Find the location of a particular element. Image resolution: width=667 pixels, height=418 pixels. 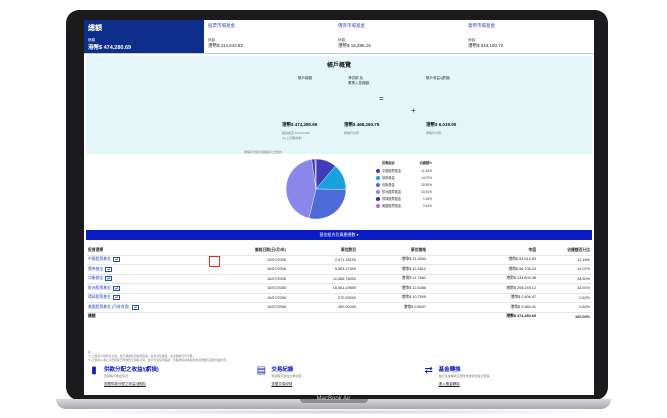

plus-sign: + is located at coordinates (413, 110).